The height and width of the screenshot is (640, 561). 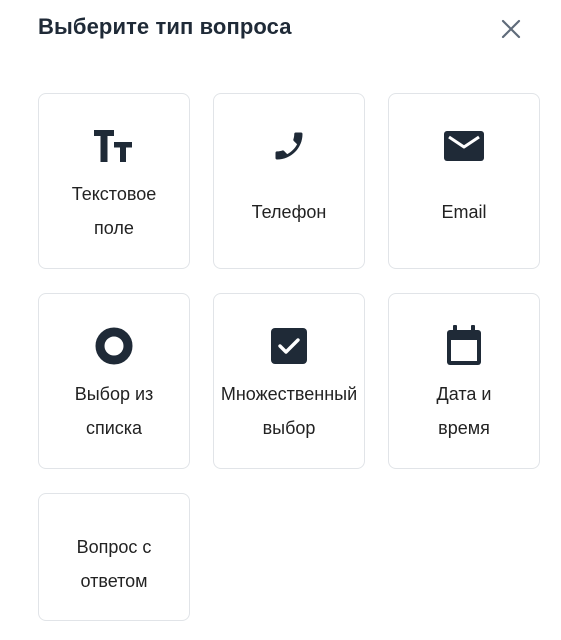 I want to click on option-label: поле, so click(x=114, y=228).